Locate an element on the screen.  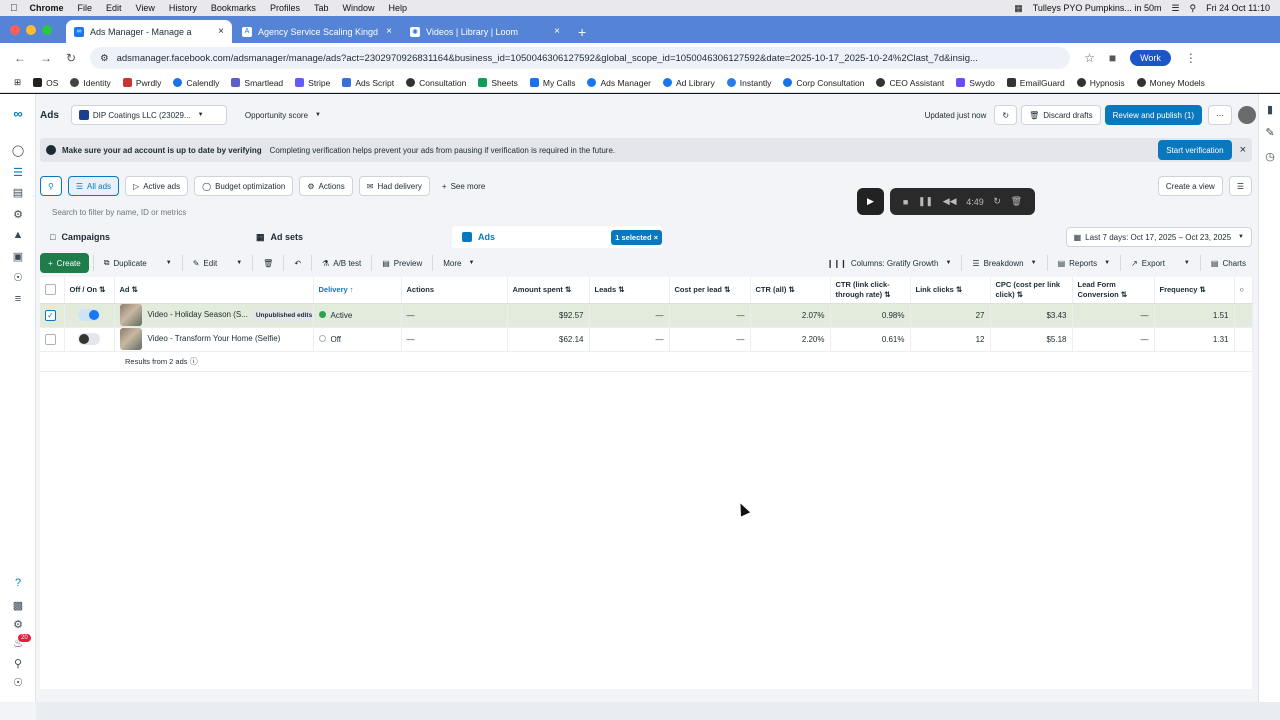
account-overview-icon: ◯ is located at coordinates (18, 150).